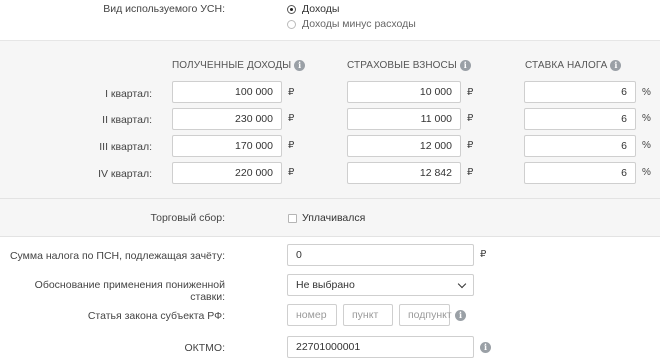 This screenshot has height=364, width=660. Describe the element at coordinates (402, 65) in the screenshot. I see `contributions-header-label: СТРАХОВЫЕ ВЗНОСЫ` at that location.